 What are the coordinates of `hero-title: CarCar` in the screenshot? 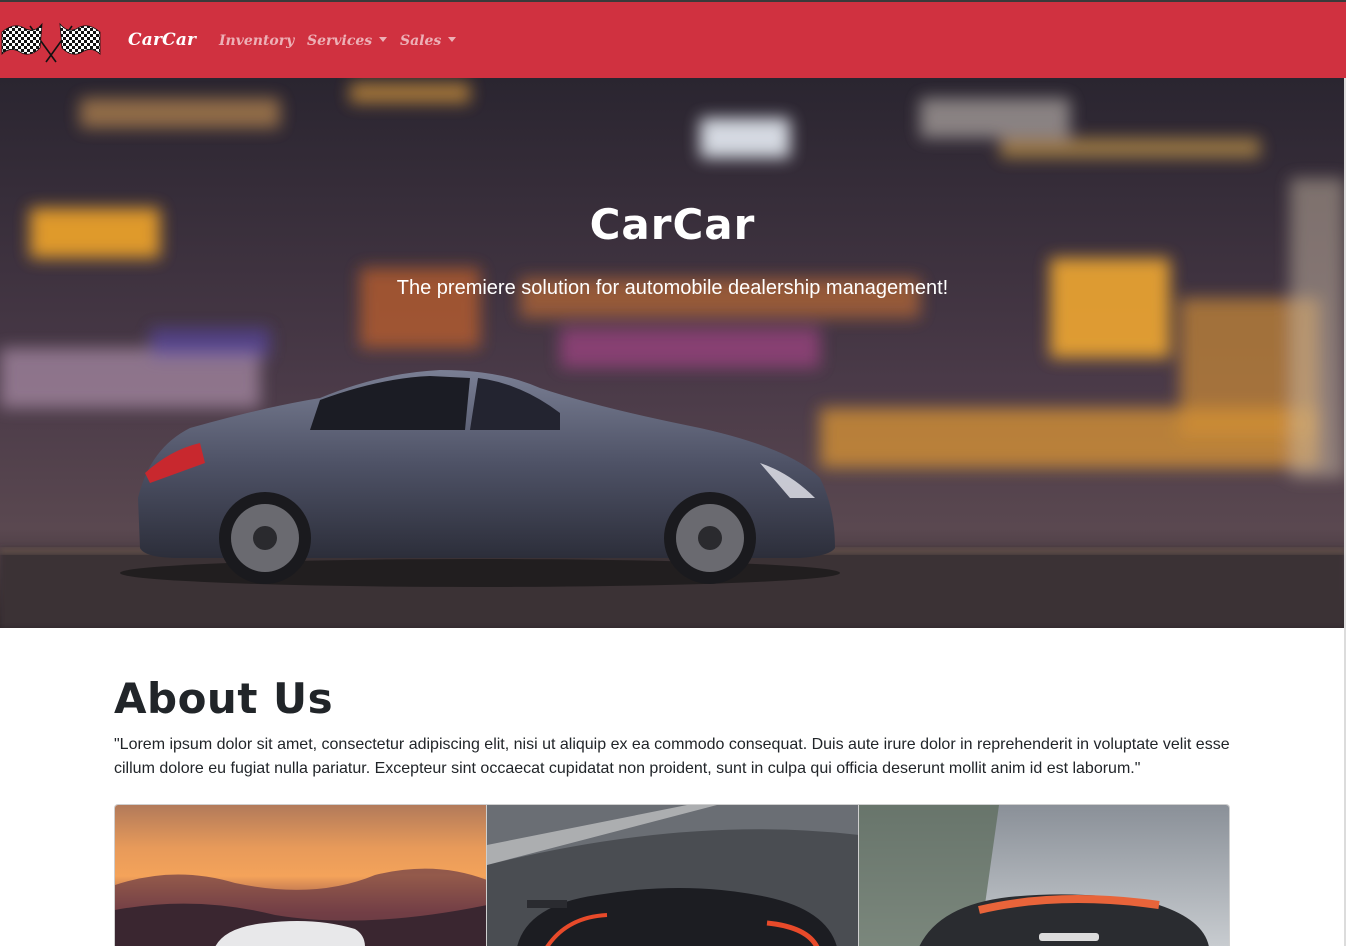 It's located at (672, 224).